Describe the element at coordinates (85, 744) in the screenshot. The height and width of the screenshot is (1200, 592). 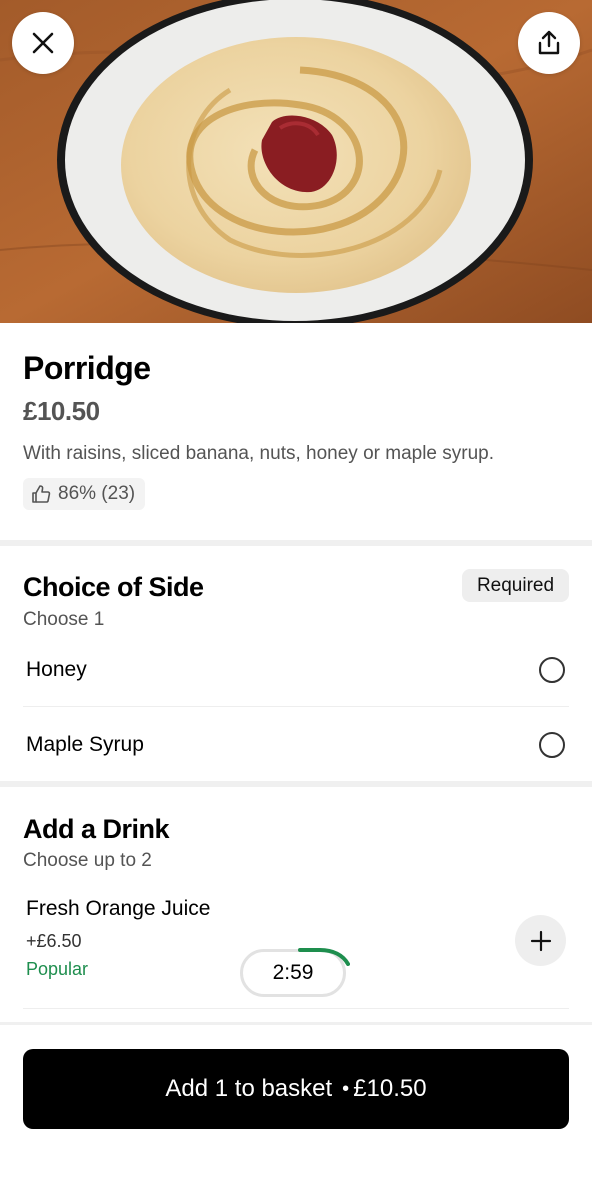
I see `option-label: Maple Syrup` at that location.